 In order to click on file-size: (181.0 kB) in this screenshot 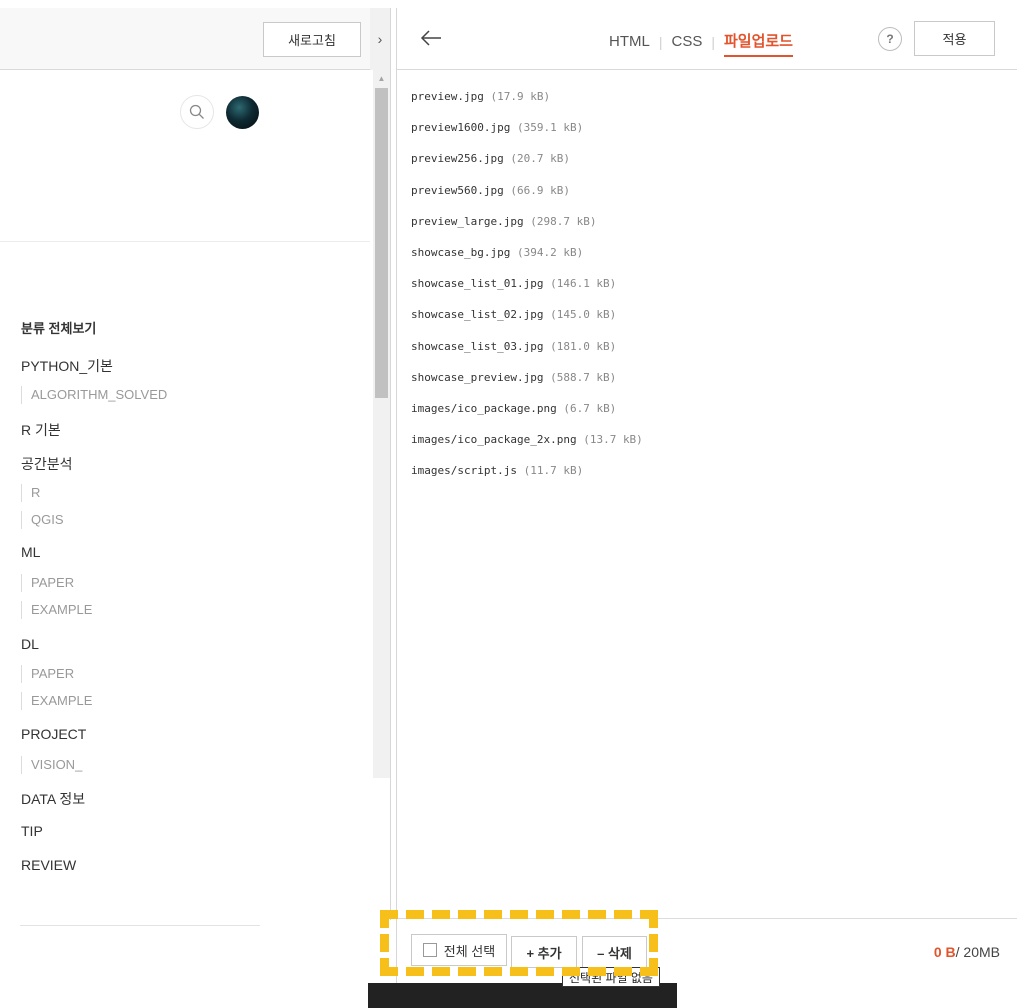, I will do `click(583, 346)`.